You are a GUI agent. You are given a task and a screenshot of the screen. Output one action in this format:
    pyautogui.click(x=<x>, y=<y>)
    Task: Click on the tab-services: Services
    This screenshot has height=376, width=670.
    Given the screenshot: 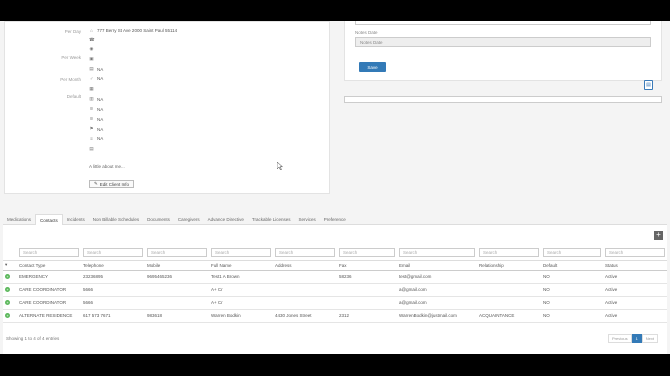 What is the action you would take?
    pyautogui.click(x=307, y=219)
    